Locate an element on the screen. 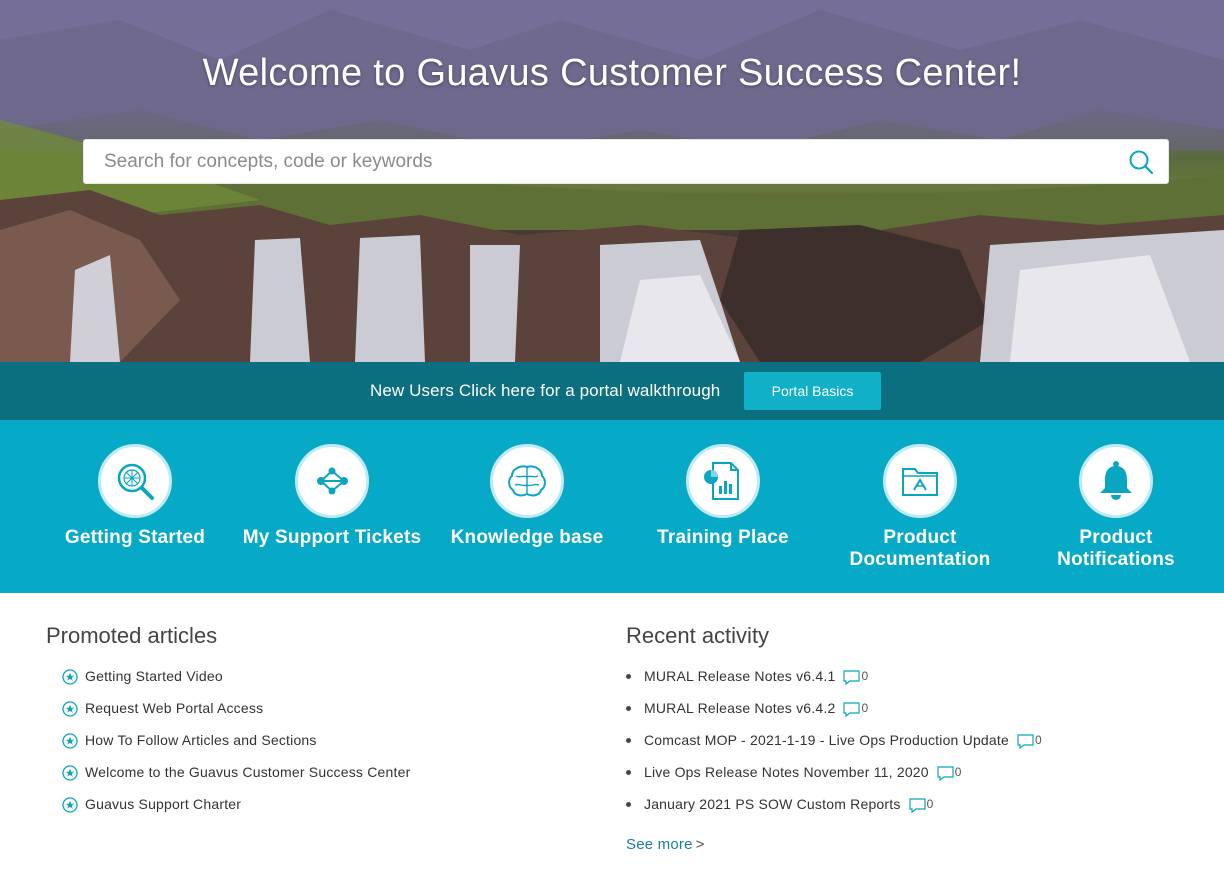  promoted-article-link: How To Follow Articles and Sections is located at coordinates (201, 740).